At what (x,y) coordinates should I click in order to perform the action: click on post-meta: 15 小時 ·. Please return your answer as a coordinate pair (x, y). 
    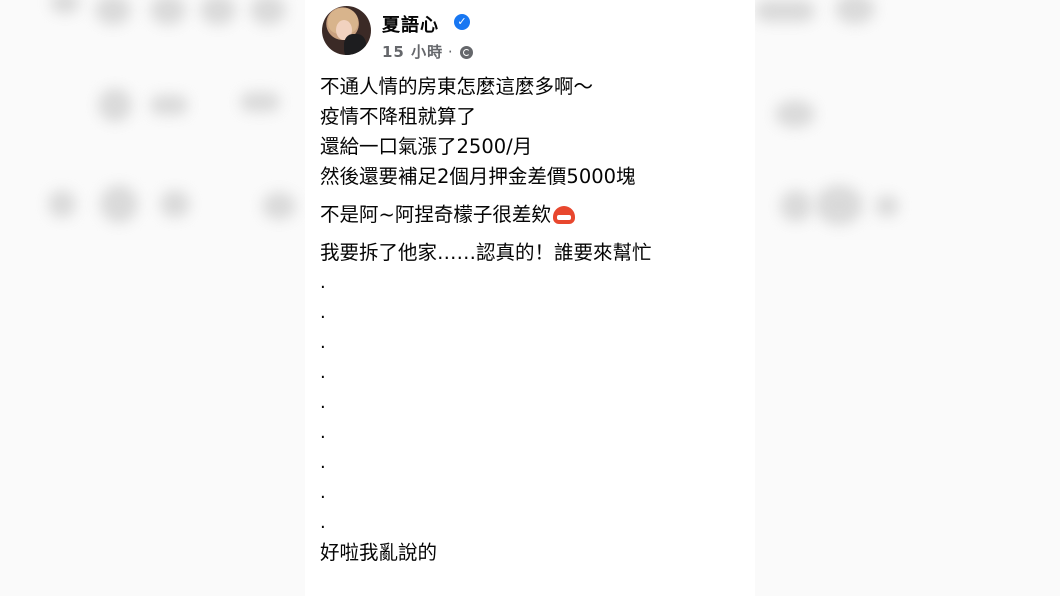
    Looking at the image, I should click on (428, 51).